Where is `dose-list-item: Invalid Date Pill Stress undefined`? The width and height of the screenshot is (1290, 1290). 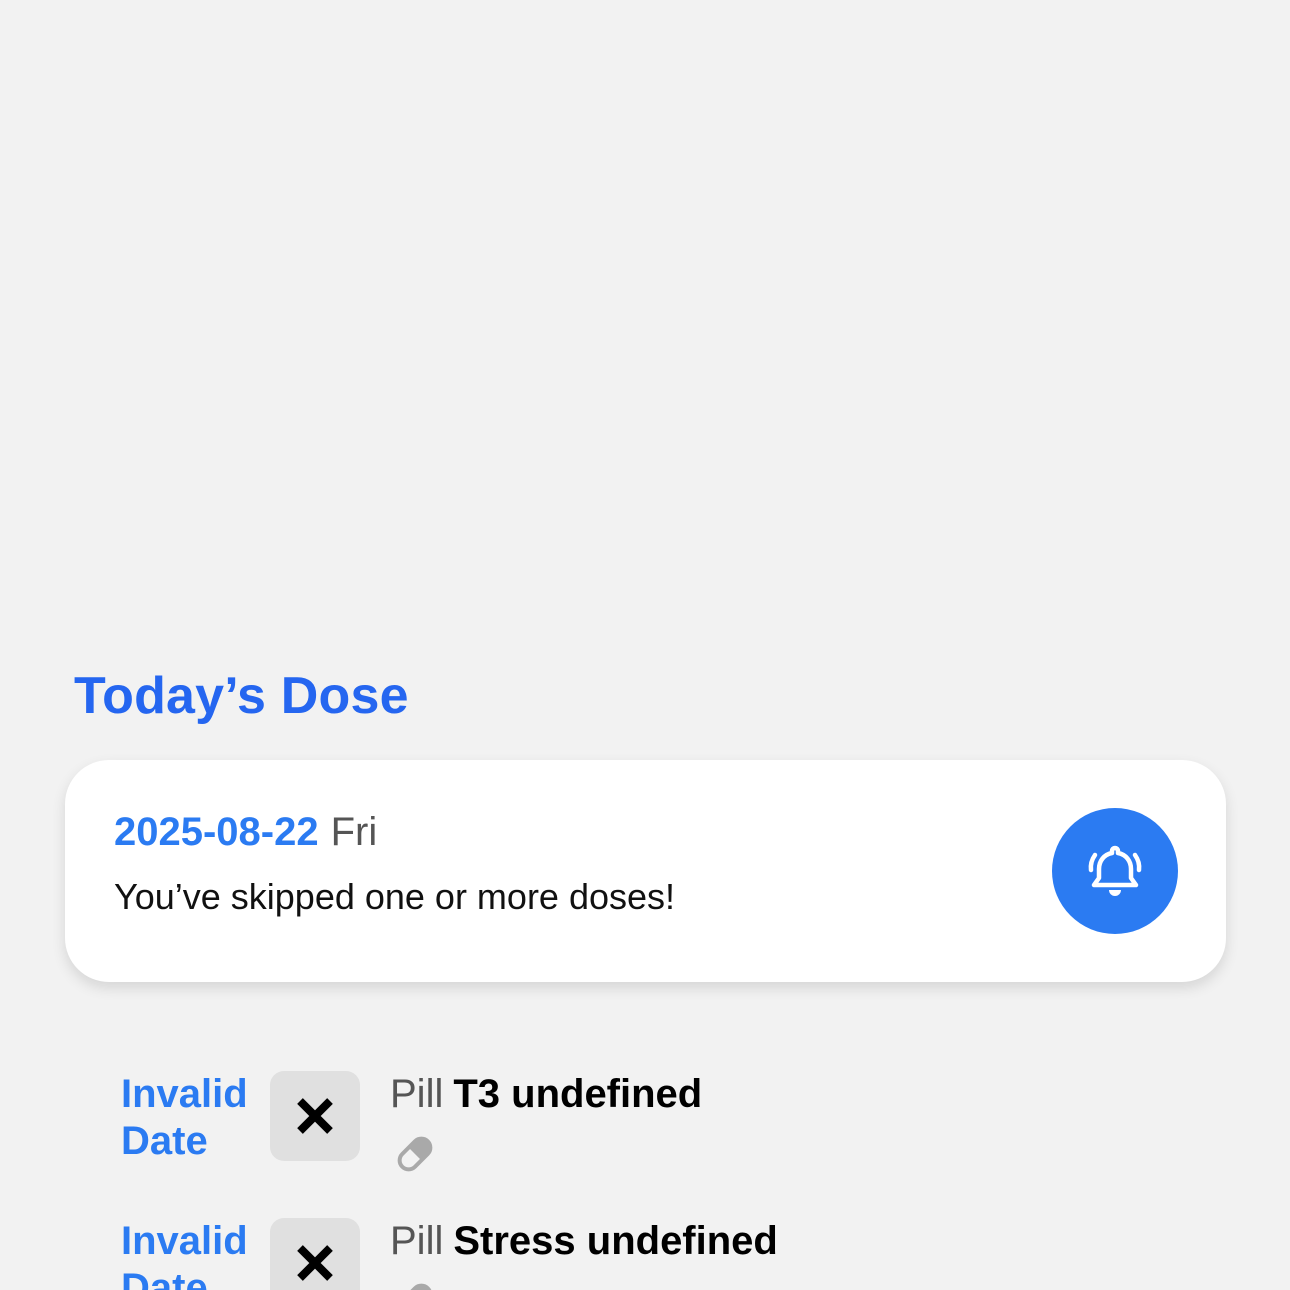
dose-list-item: Invalid Date Pill Stress undefined is located at coordinates (671, 1254).